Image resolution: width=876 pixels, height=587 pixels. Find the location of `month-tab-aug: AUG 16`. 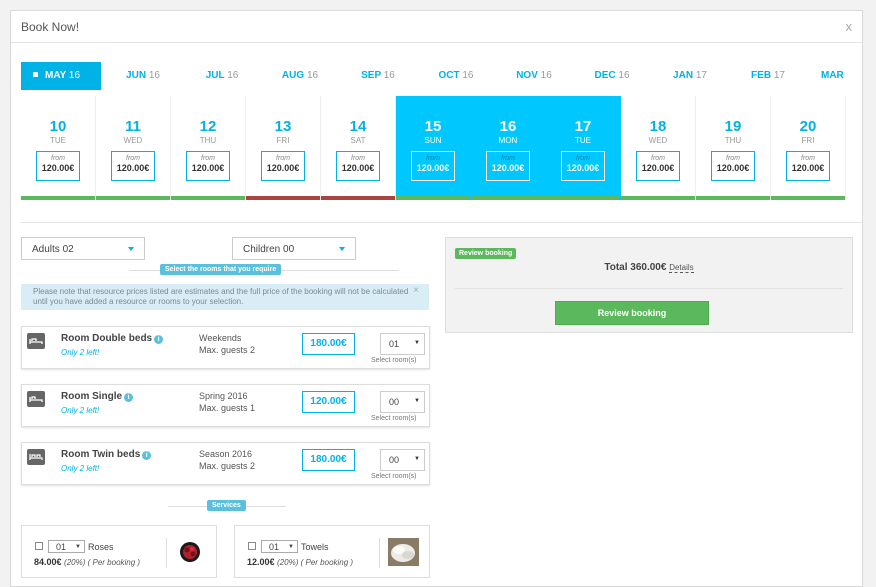

month-tab-aug: AUG 16 is located at coordinates (300, 76).